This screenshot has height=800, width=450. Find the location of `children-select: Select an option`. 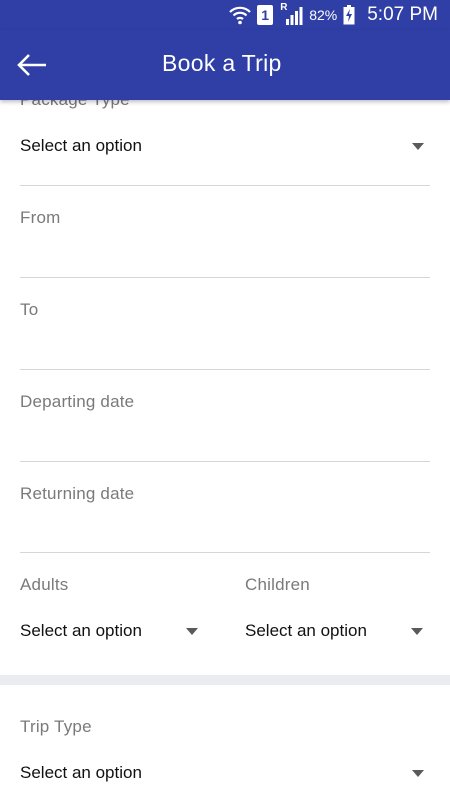

children-select: Select an option is located at coordinates (337, 630).